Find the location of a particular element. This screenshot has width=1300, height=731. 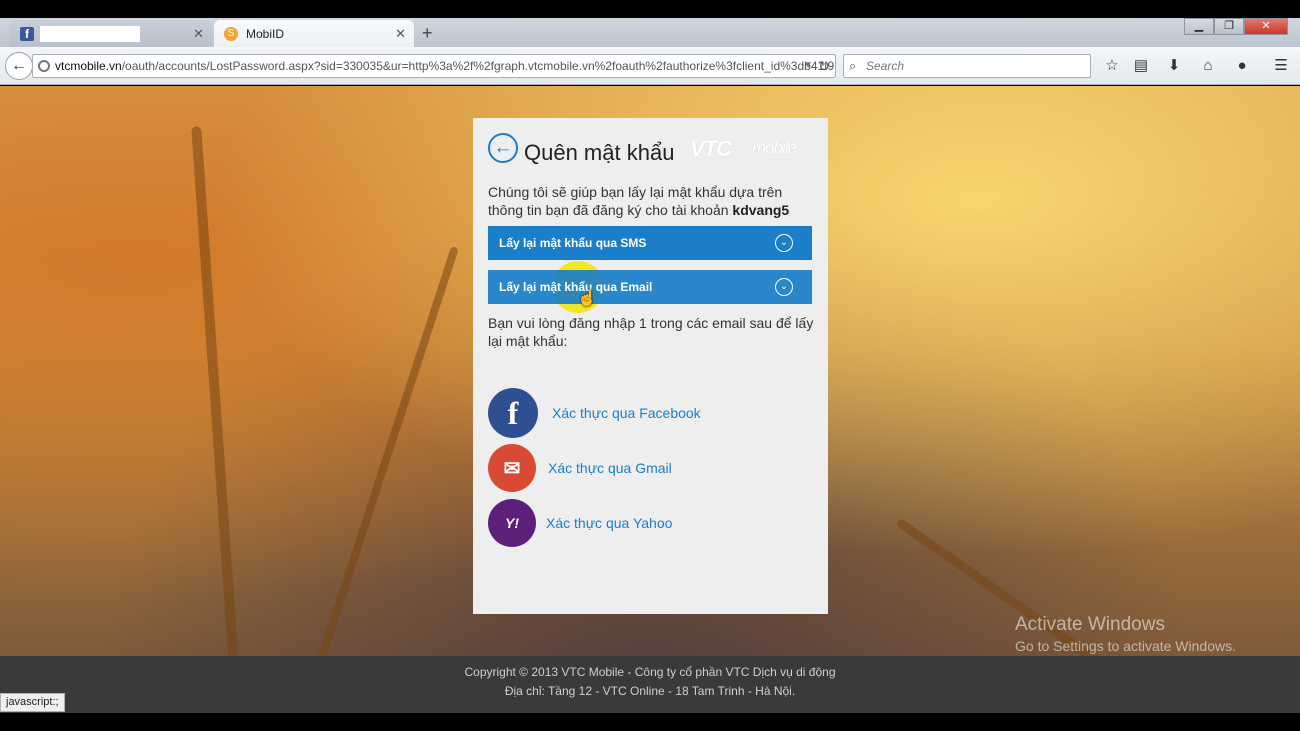

recover-via-email-button: Lấy lại mật khẩu qua Email ⌄ is located at coordinates (650, 287).